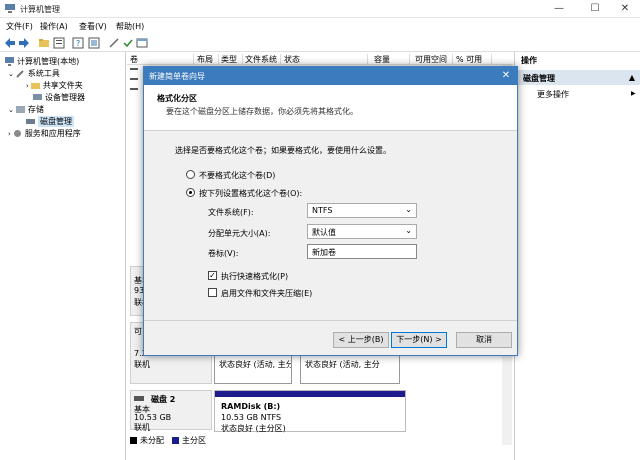 This screenshot has width=640, height=460. Describe the element at coordinates (254, 276) in the screenshot. I see `quick-format-label: 执行快速格式化(P)` at that location.